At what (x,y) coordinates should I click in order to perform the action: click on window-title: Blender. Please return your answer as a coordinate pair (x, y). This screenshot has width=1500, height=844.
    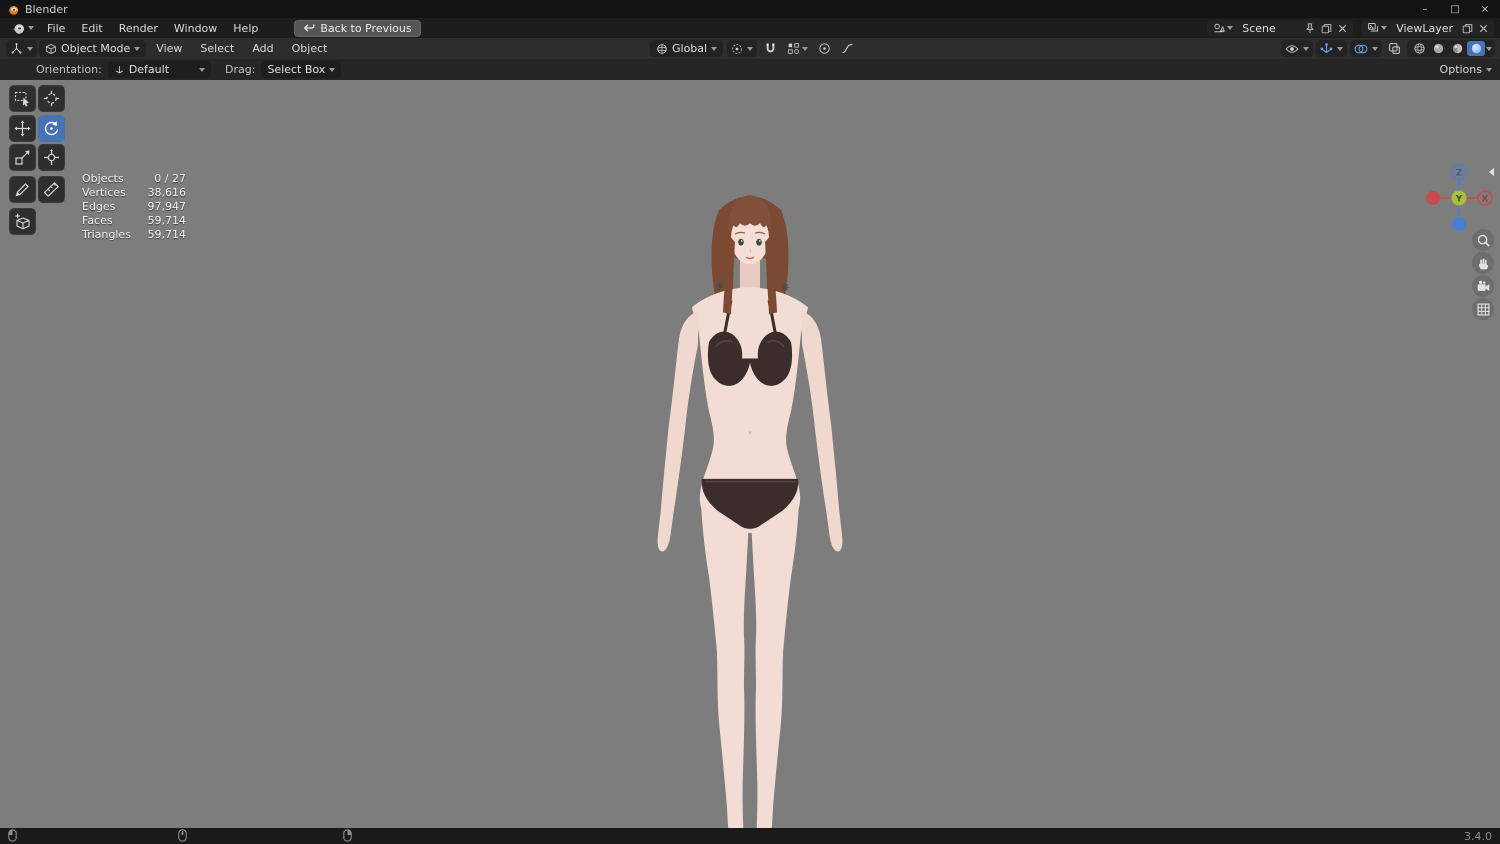
    Looking at the image, I should click on (46, 9).